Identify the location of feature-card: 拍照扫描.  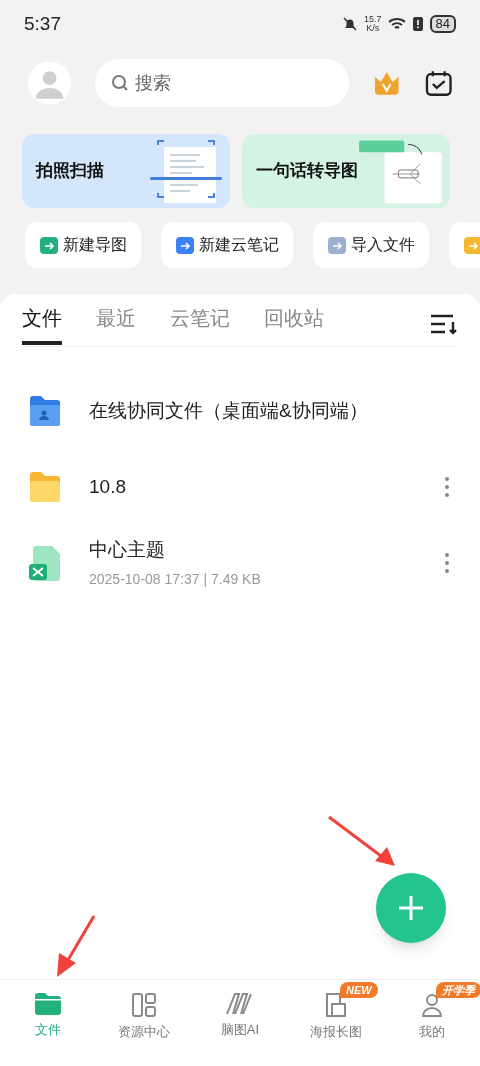
(126, 171).